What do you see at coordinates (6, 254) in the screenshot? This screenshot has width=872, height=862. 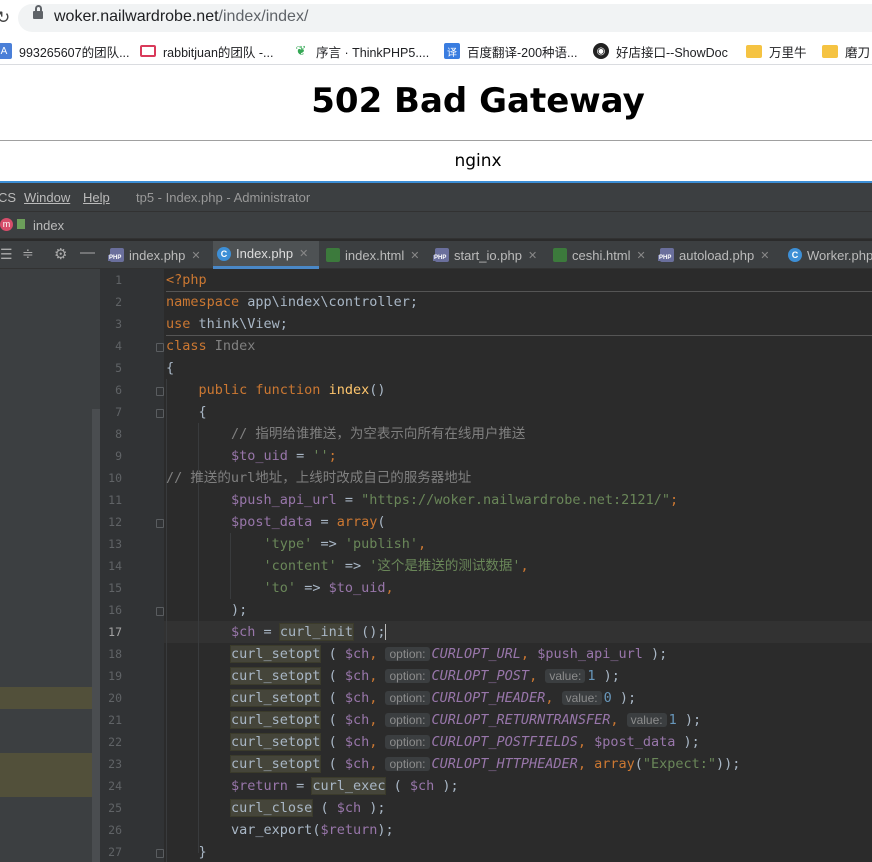 I see `collapse-icon: ☰` at bounding box center [6, 254].